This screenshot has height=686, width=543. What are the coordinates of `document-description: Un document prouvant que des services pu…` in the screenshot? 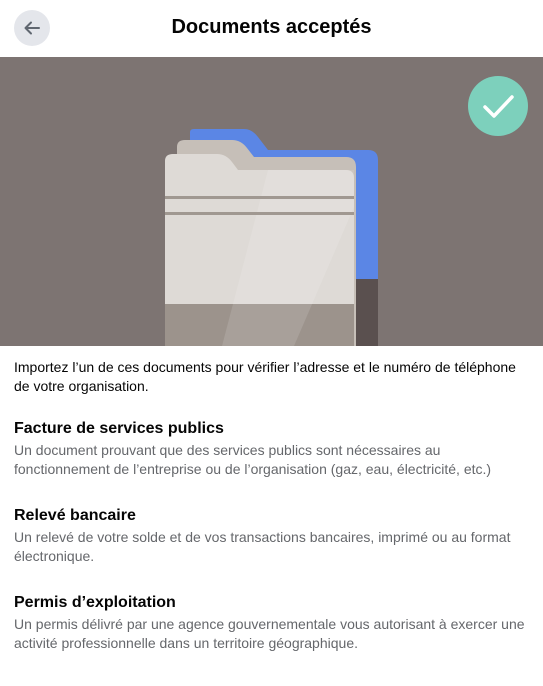 It's located at (253, 459).